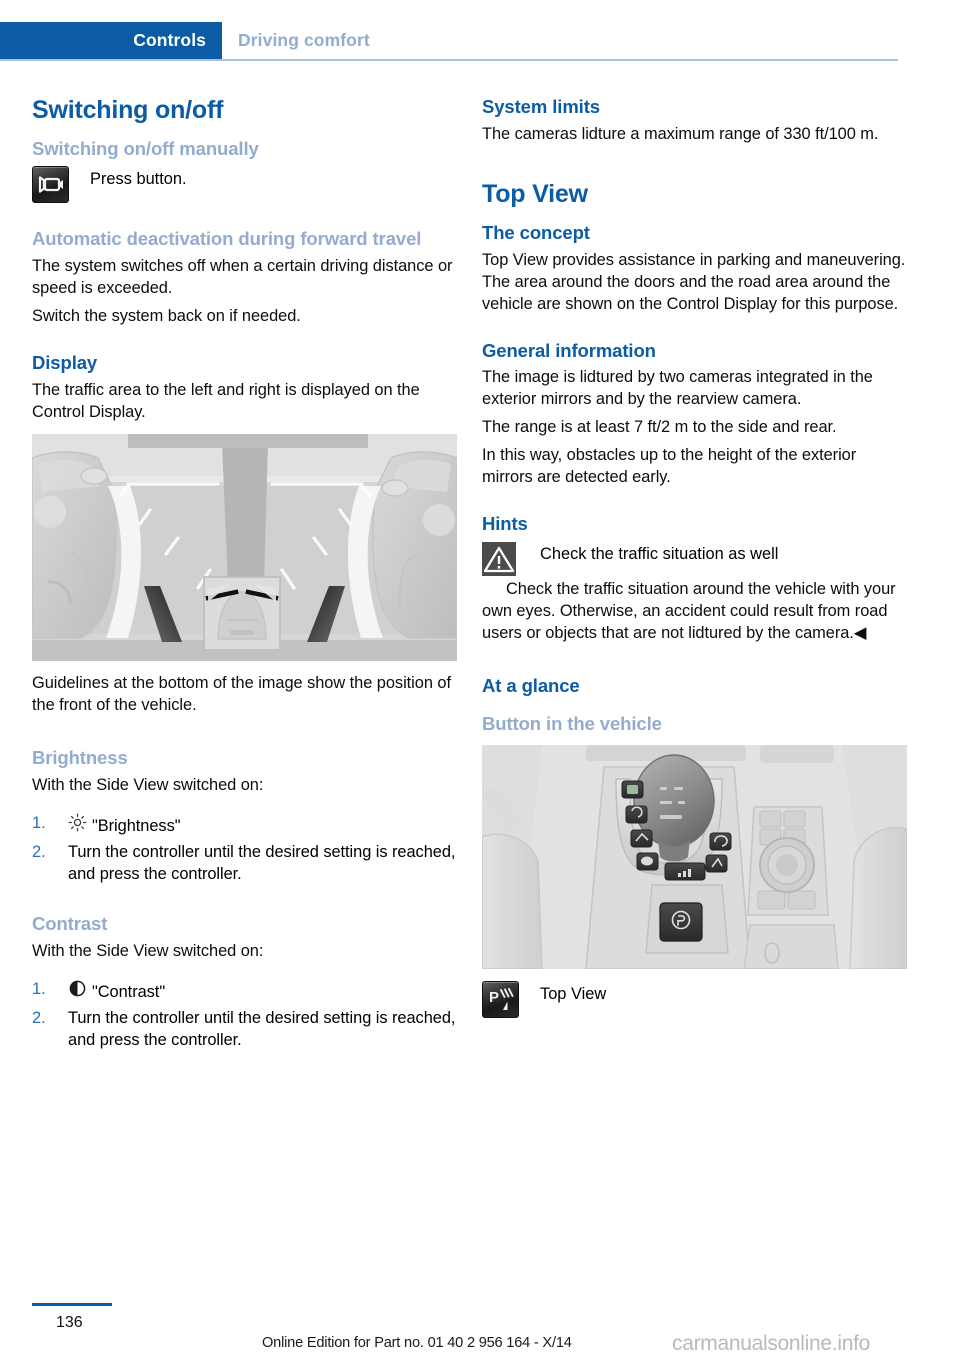 This screenshot has height=1362, width=960. What do you see at coordinates (304, 40) in the screenshot?
I see `section-title: Driving comfort` at bounding box center [304, 40].